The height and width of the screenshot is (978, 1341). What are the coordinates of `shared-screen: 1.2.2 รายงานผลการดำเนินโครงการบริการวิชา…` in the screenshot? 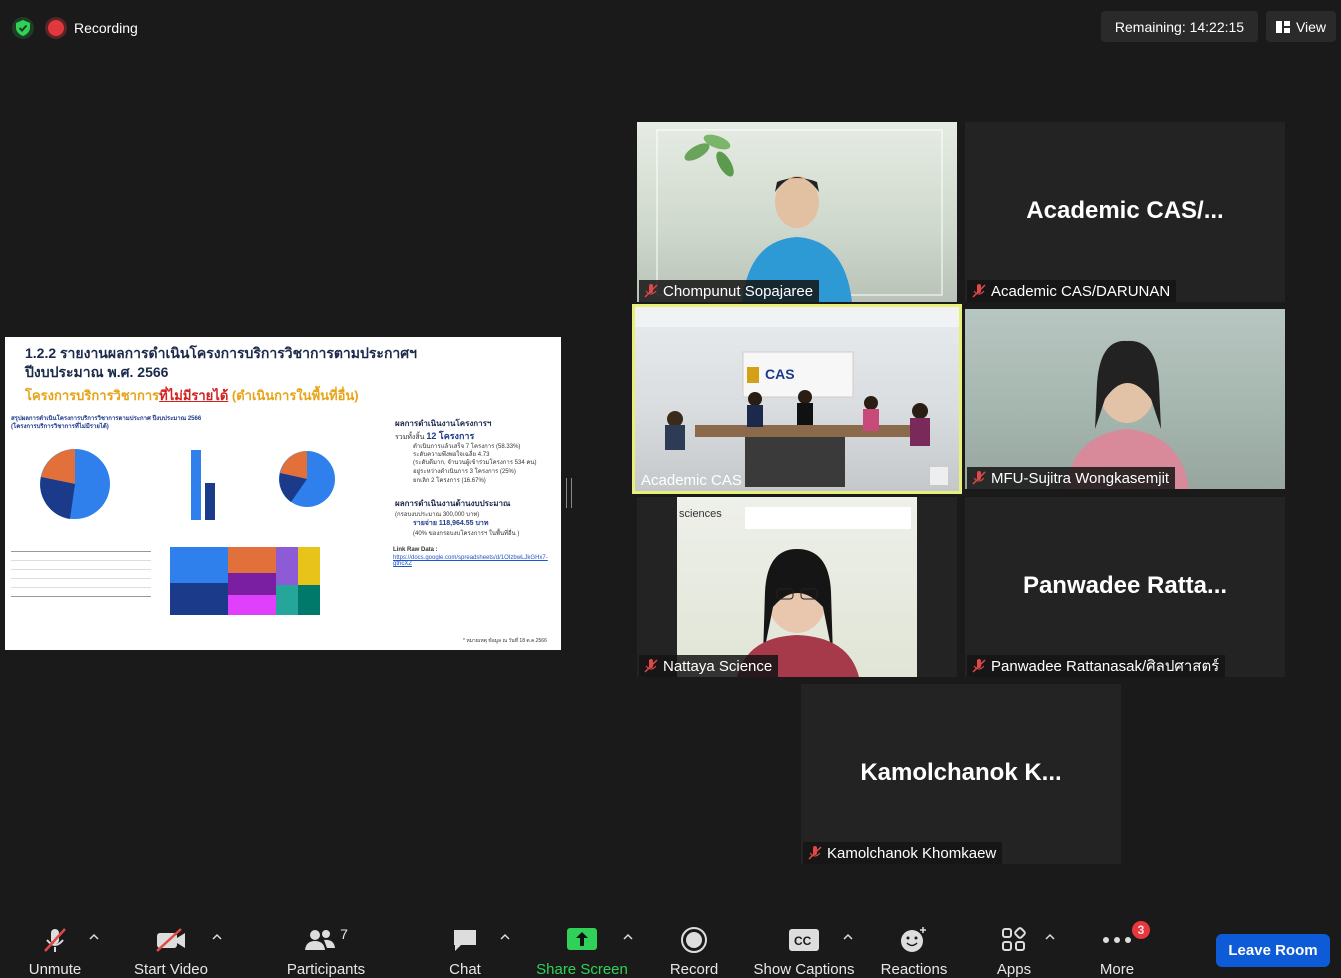 It's located at (283, 493).